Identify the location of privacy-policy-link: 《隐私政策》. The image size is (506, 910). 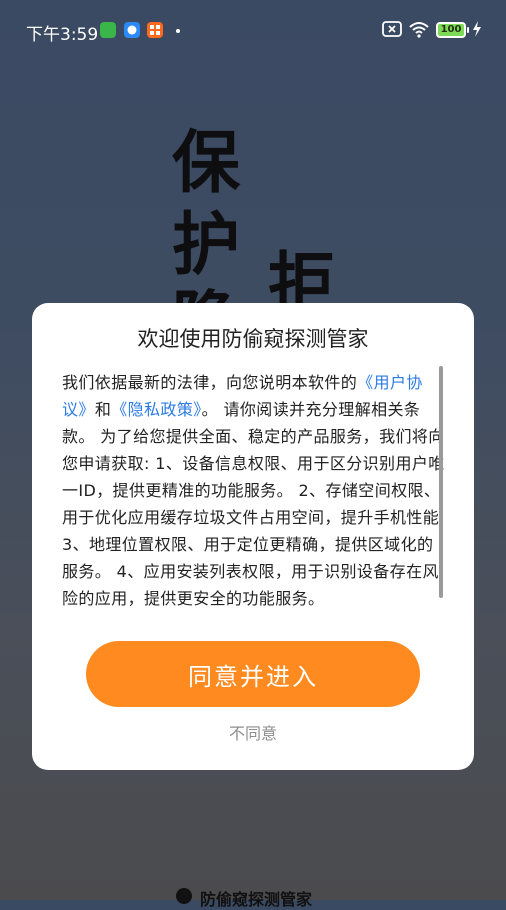
(156, 409).